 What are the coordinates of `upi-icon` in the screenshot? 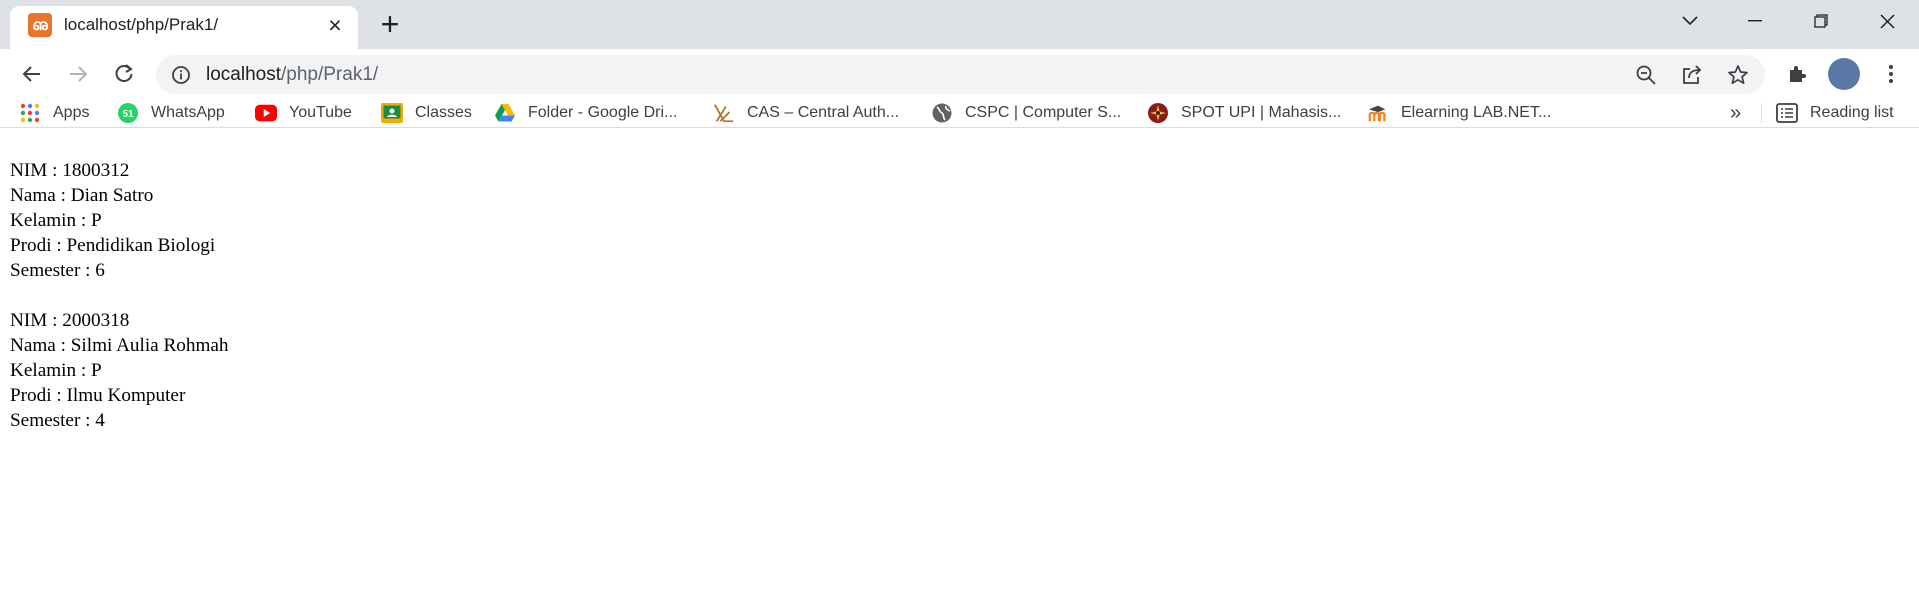 It's located at (1158, 113).